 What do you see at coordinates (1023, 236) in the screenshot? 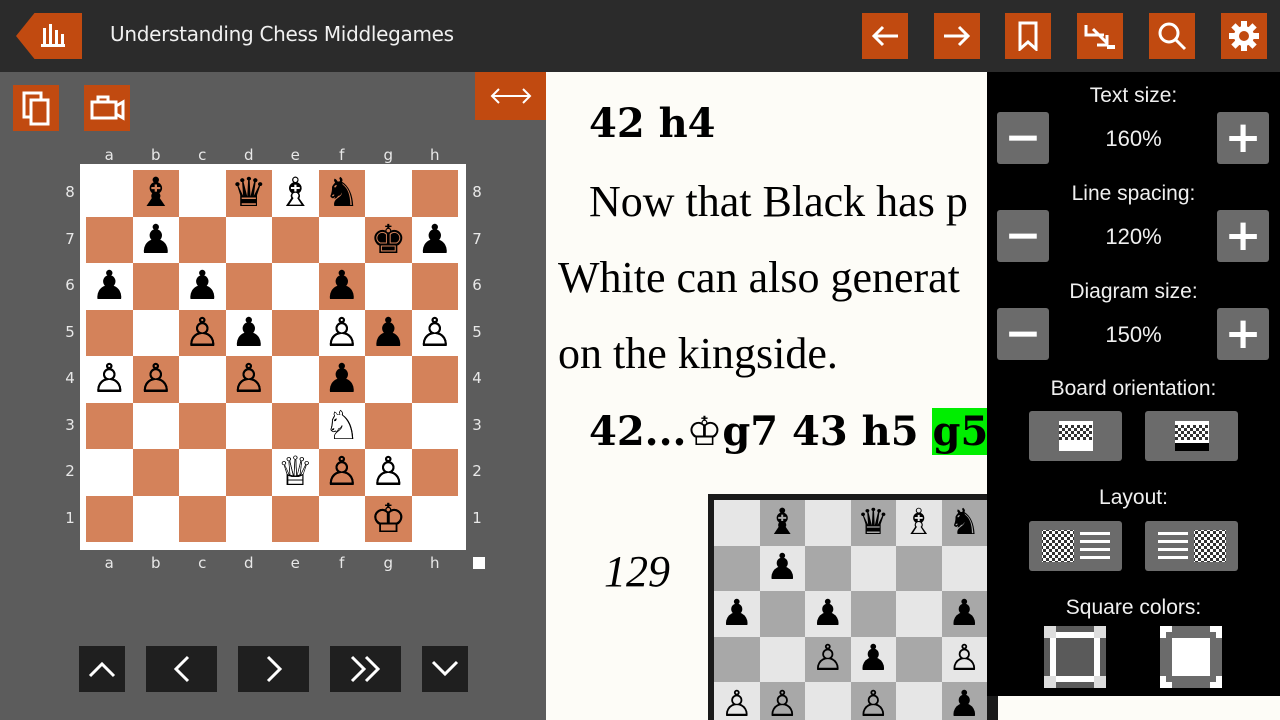
I see `line-spacing-decrease-button: −` at bounding box center [1023, 236].